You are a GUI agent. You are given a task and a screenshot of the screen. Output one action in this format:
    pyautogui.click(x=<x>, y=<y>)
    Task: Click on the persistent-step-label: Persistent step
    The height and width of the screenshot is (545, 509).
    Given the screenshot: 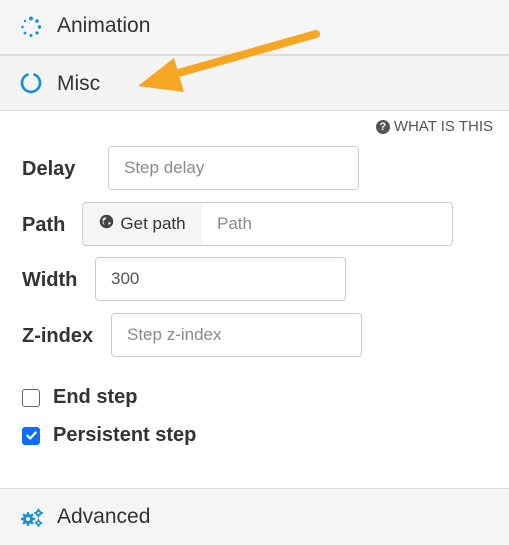 What is the action you would take?
    pyautogui.click(x=124, y=435)
    